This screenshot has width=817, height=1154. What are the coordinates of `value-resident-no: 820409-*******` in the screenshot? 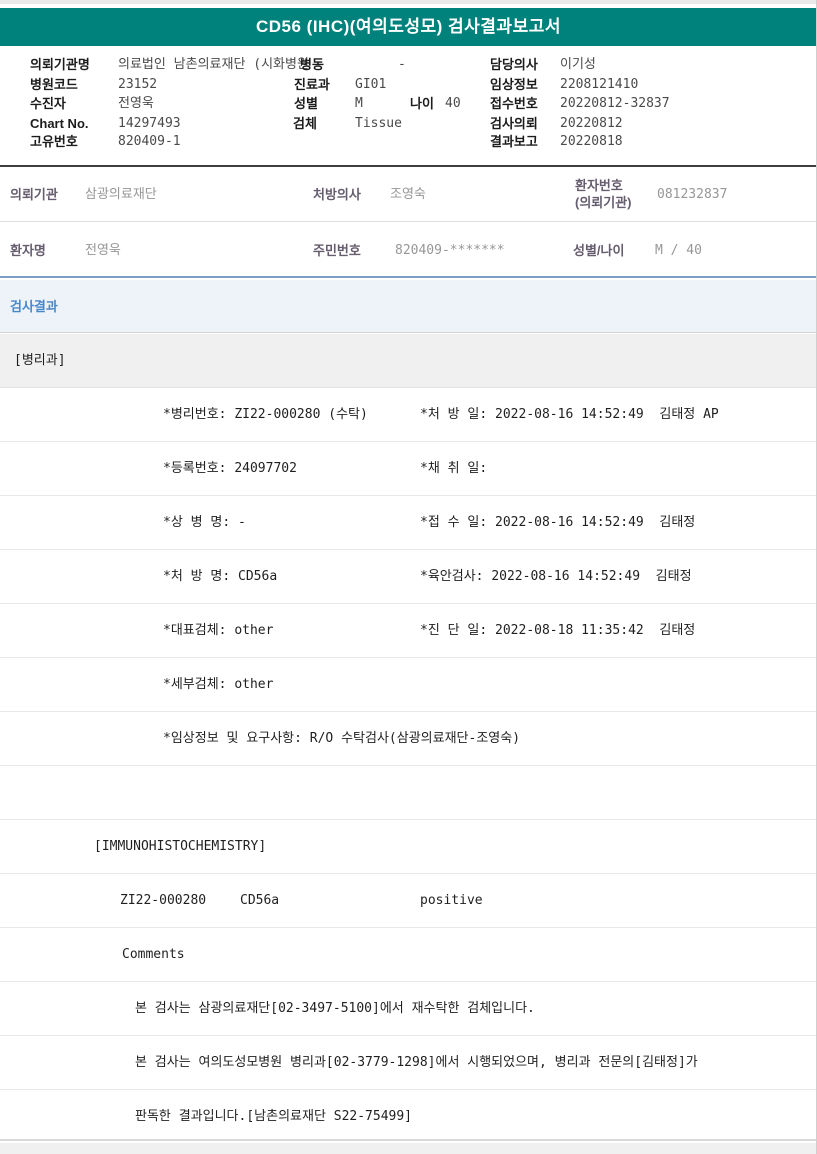 It's located at (450, 250).